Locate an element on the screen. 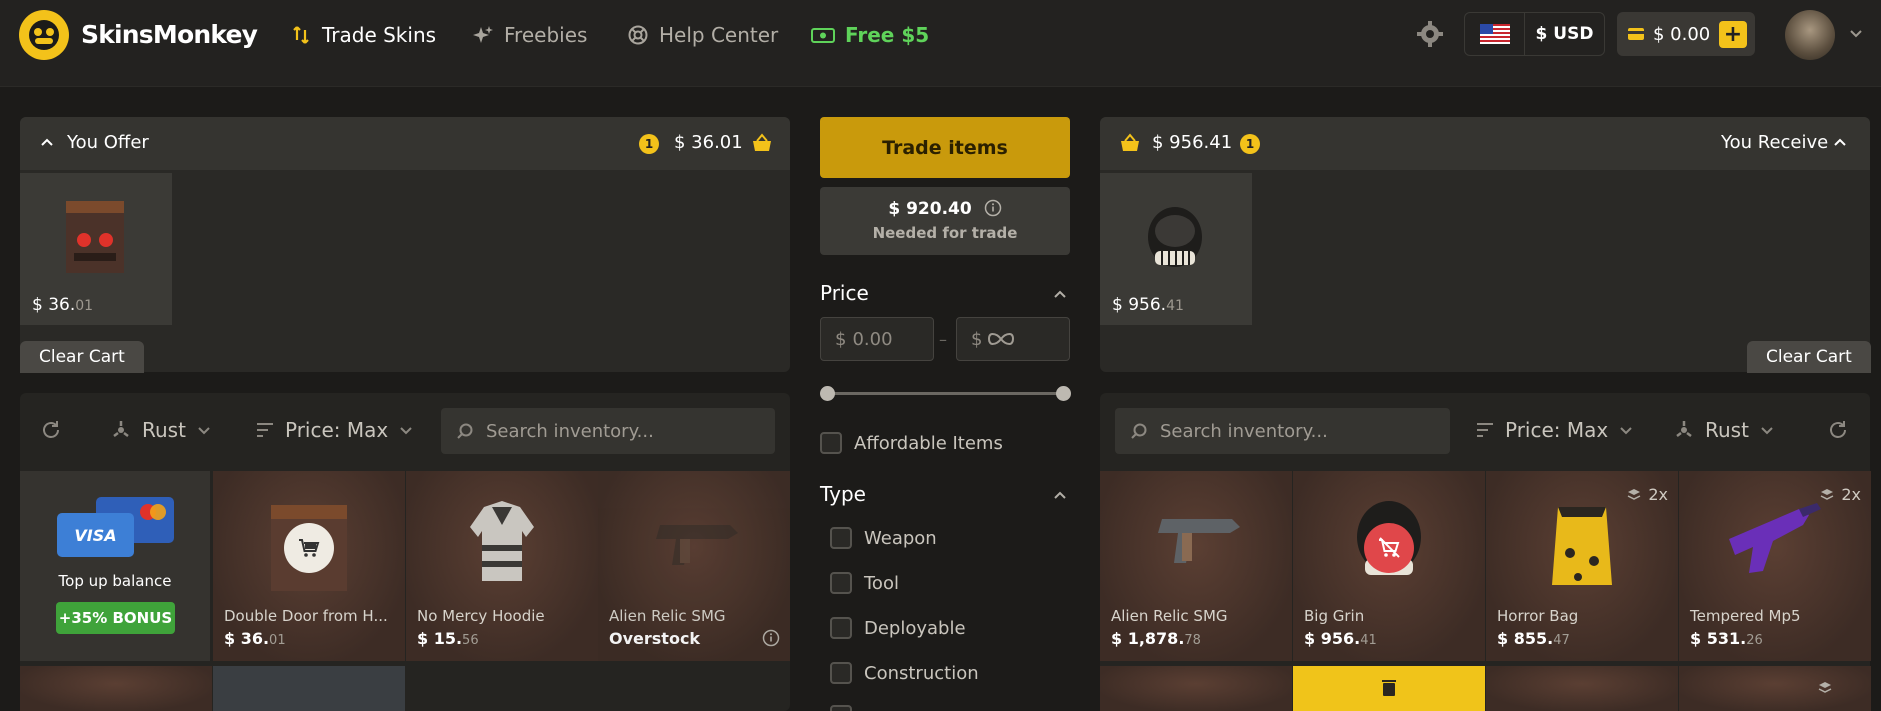  nav-label: Freebies is located at coordinates (546, 35).